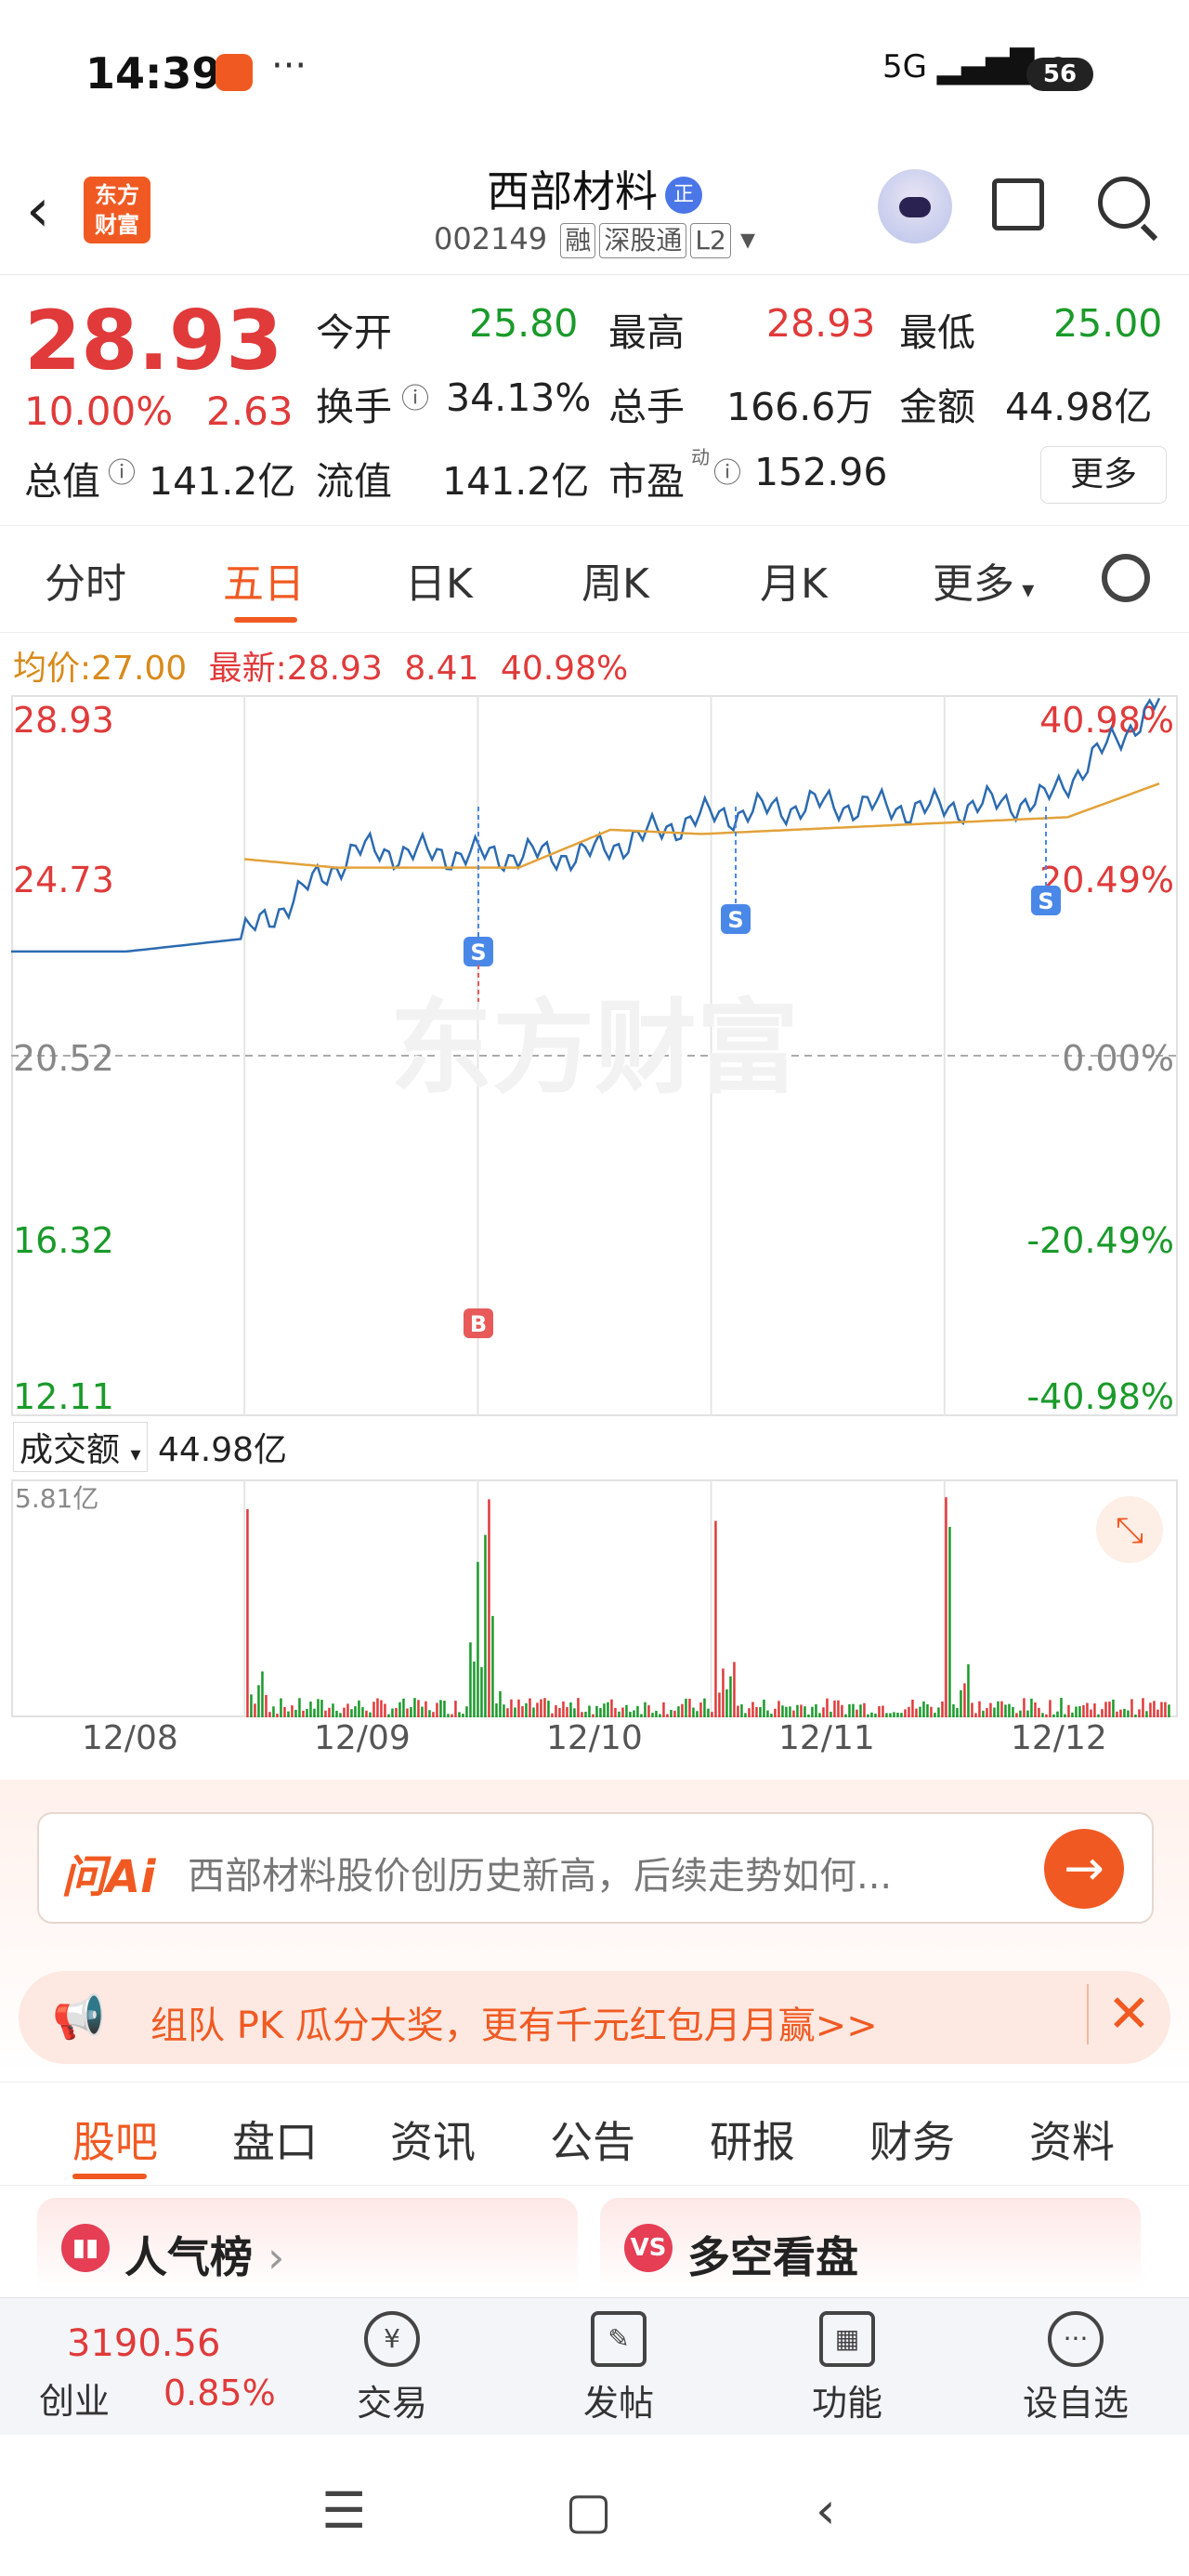  I want to click on tag-margin: 融, so click(578, 240).